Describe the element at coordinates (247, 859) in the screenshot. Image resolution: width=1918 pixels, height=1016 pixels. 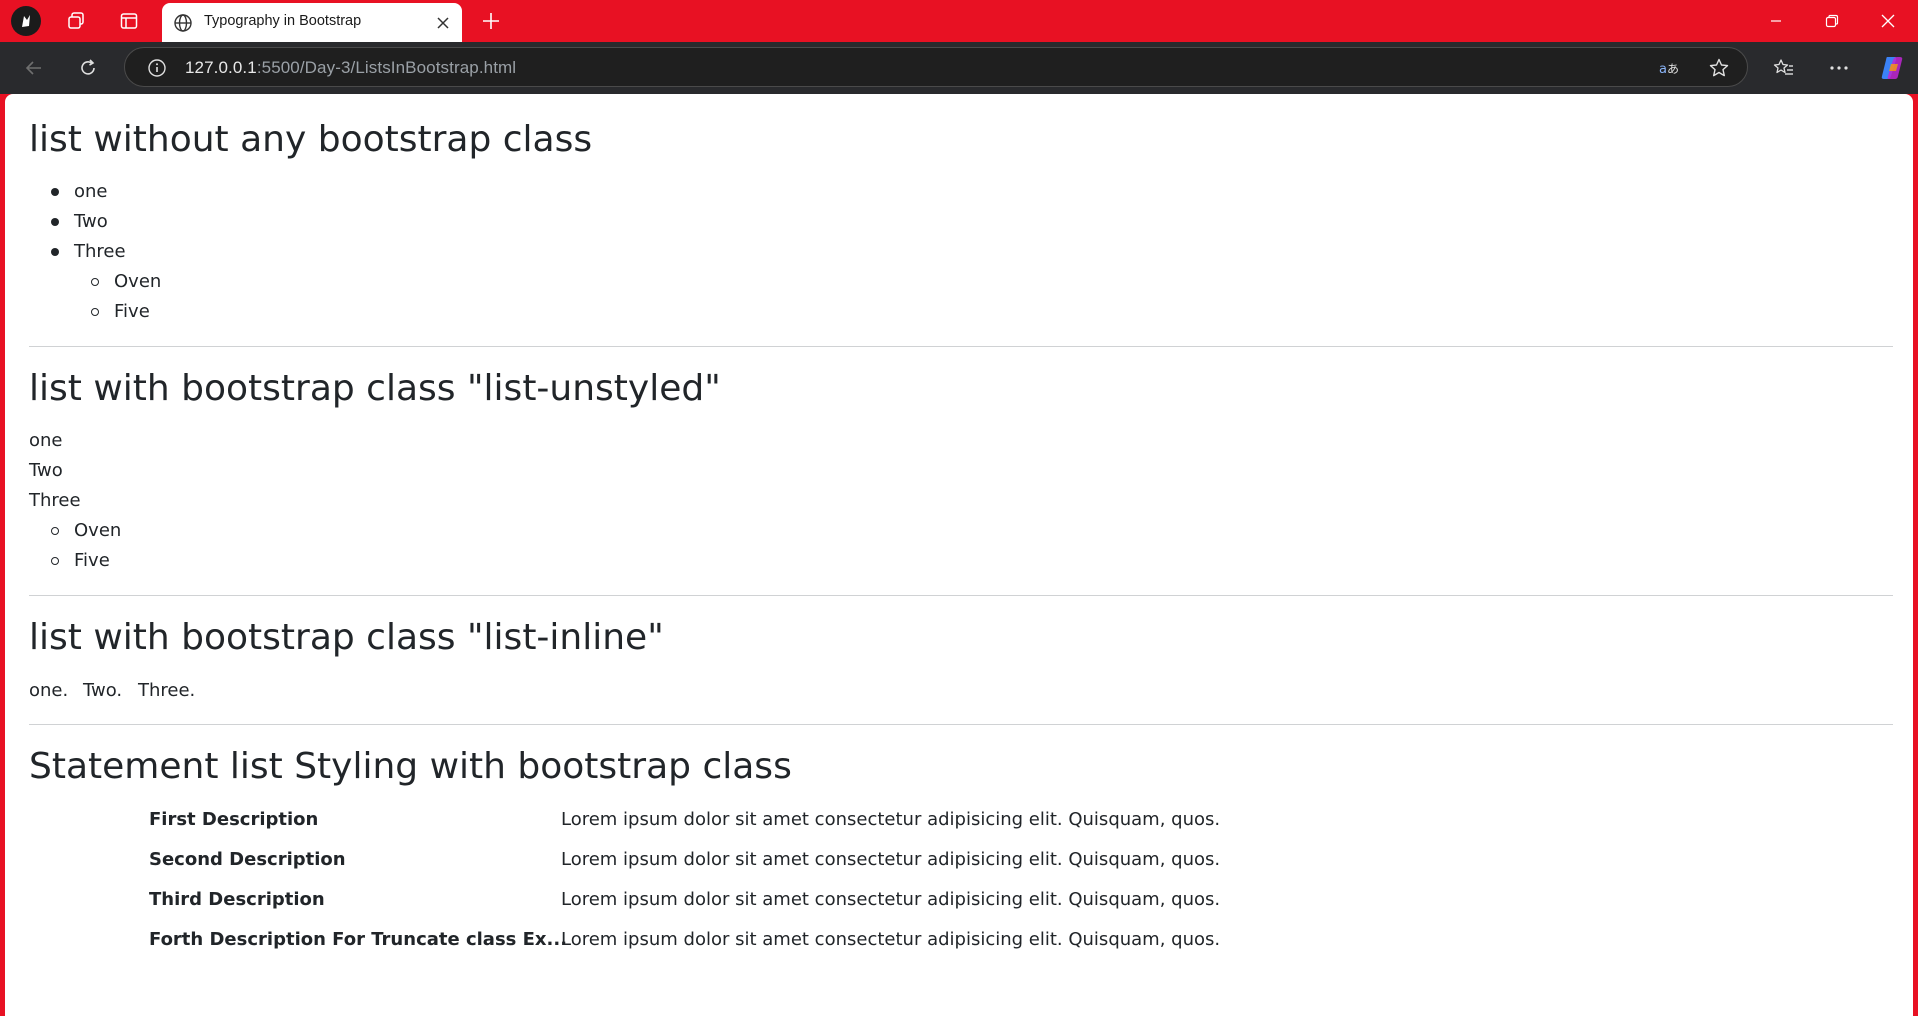
I see `description-term: Second Description` at that location.